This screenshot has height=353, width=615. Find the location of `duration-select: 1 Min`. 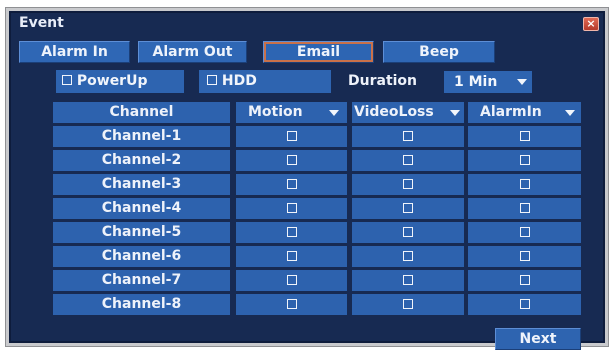

duration-select: 1 Min is located at coordinates (488, 82).